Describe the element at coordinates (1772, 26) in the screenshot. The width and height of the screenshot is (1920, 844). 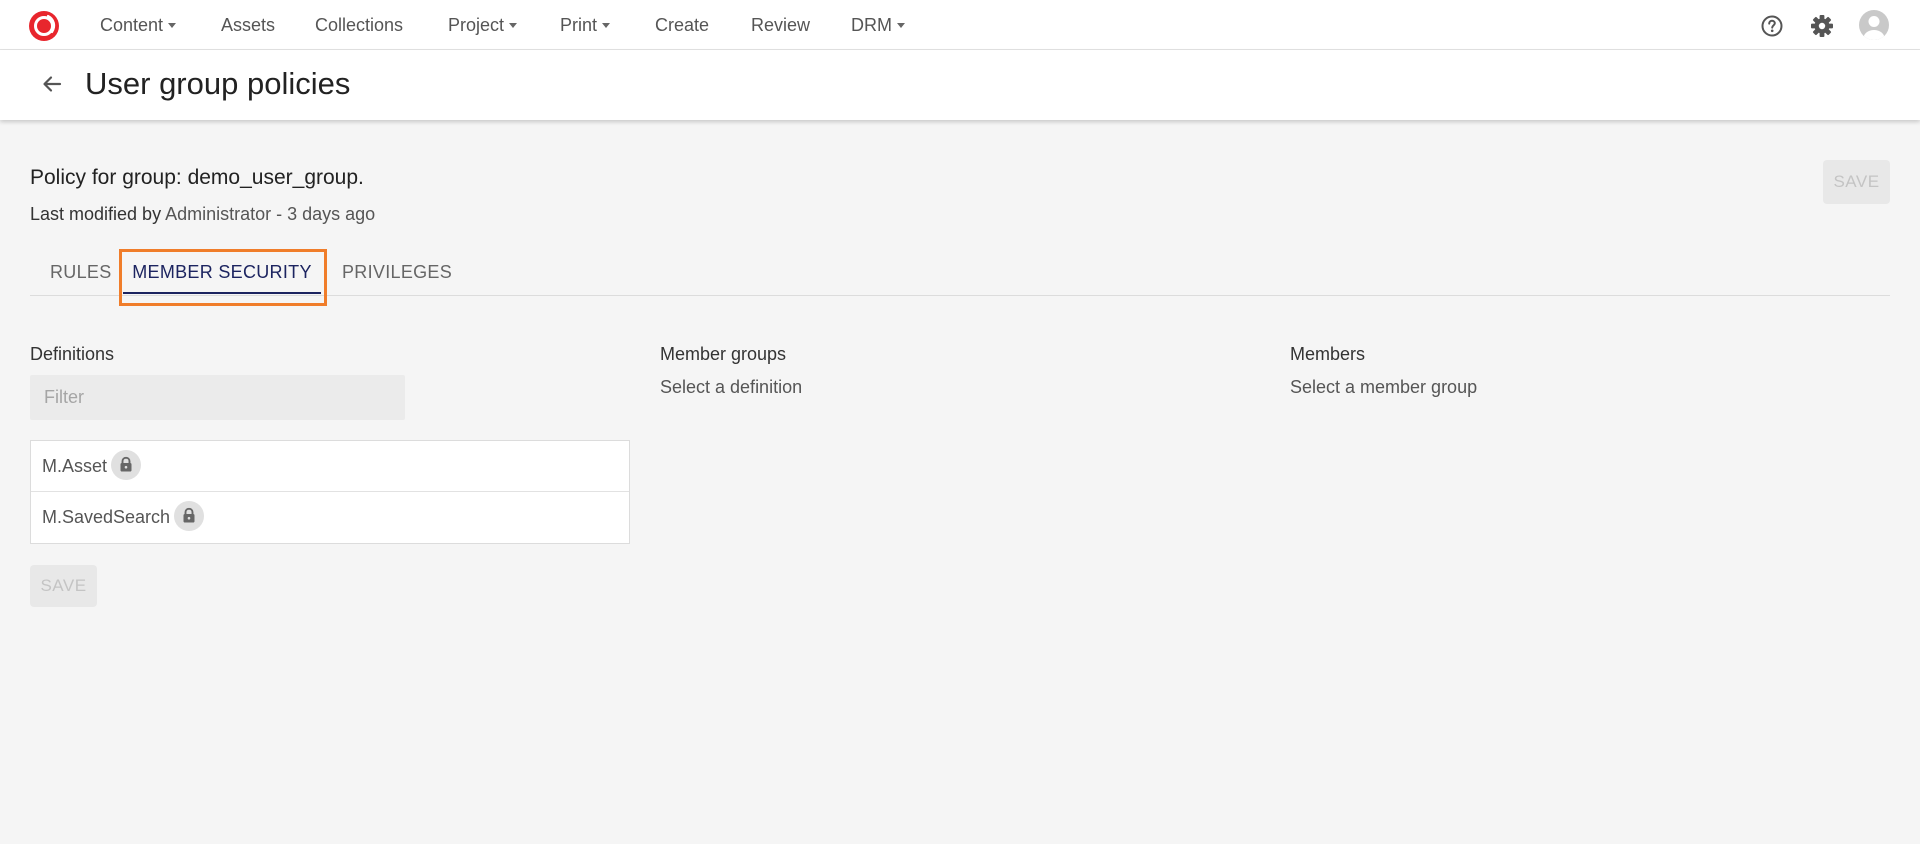
I see `help-icon` at that location.